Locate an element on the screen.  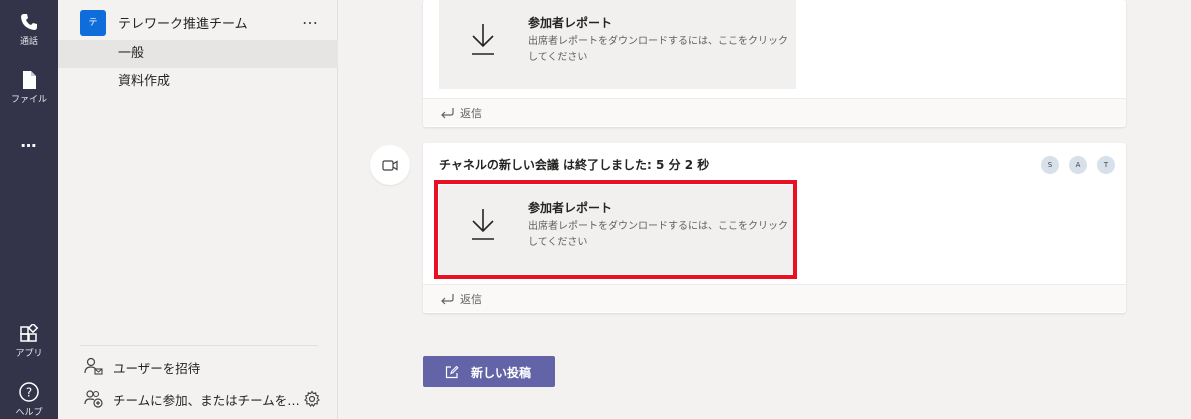
file-icon is located at coordinates (29, 80).